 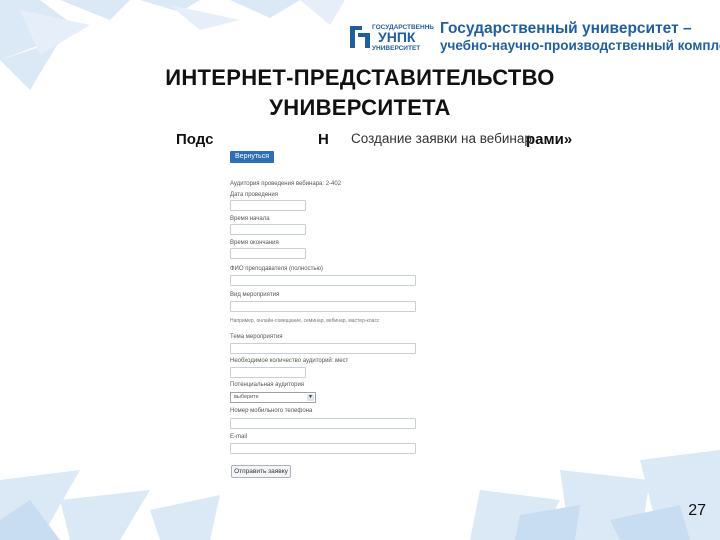 I want to click on slide-subtitle-right: рами», so click(x=549, y=139).